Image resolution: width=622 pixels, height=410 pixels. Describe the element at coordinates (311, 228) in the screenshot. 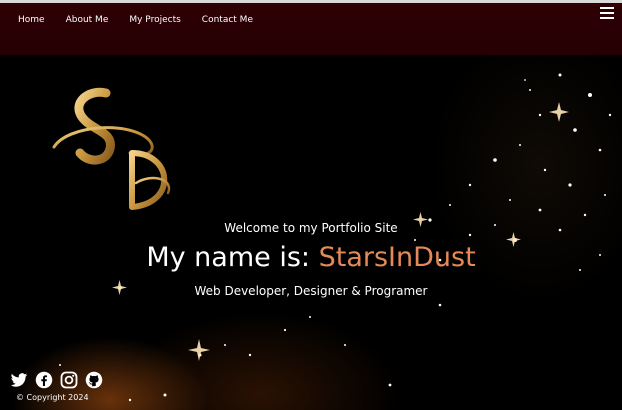

I see `welcome-text: Welcome to my Portfolio Site` at that location.